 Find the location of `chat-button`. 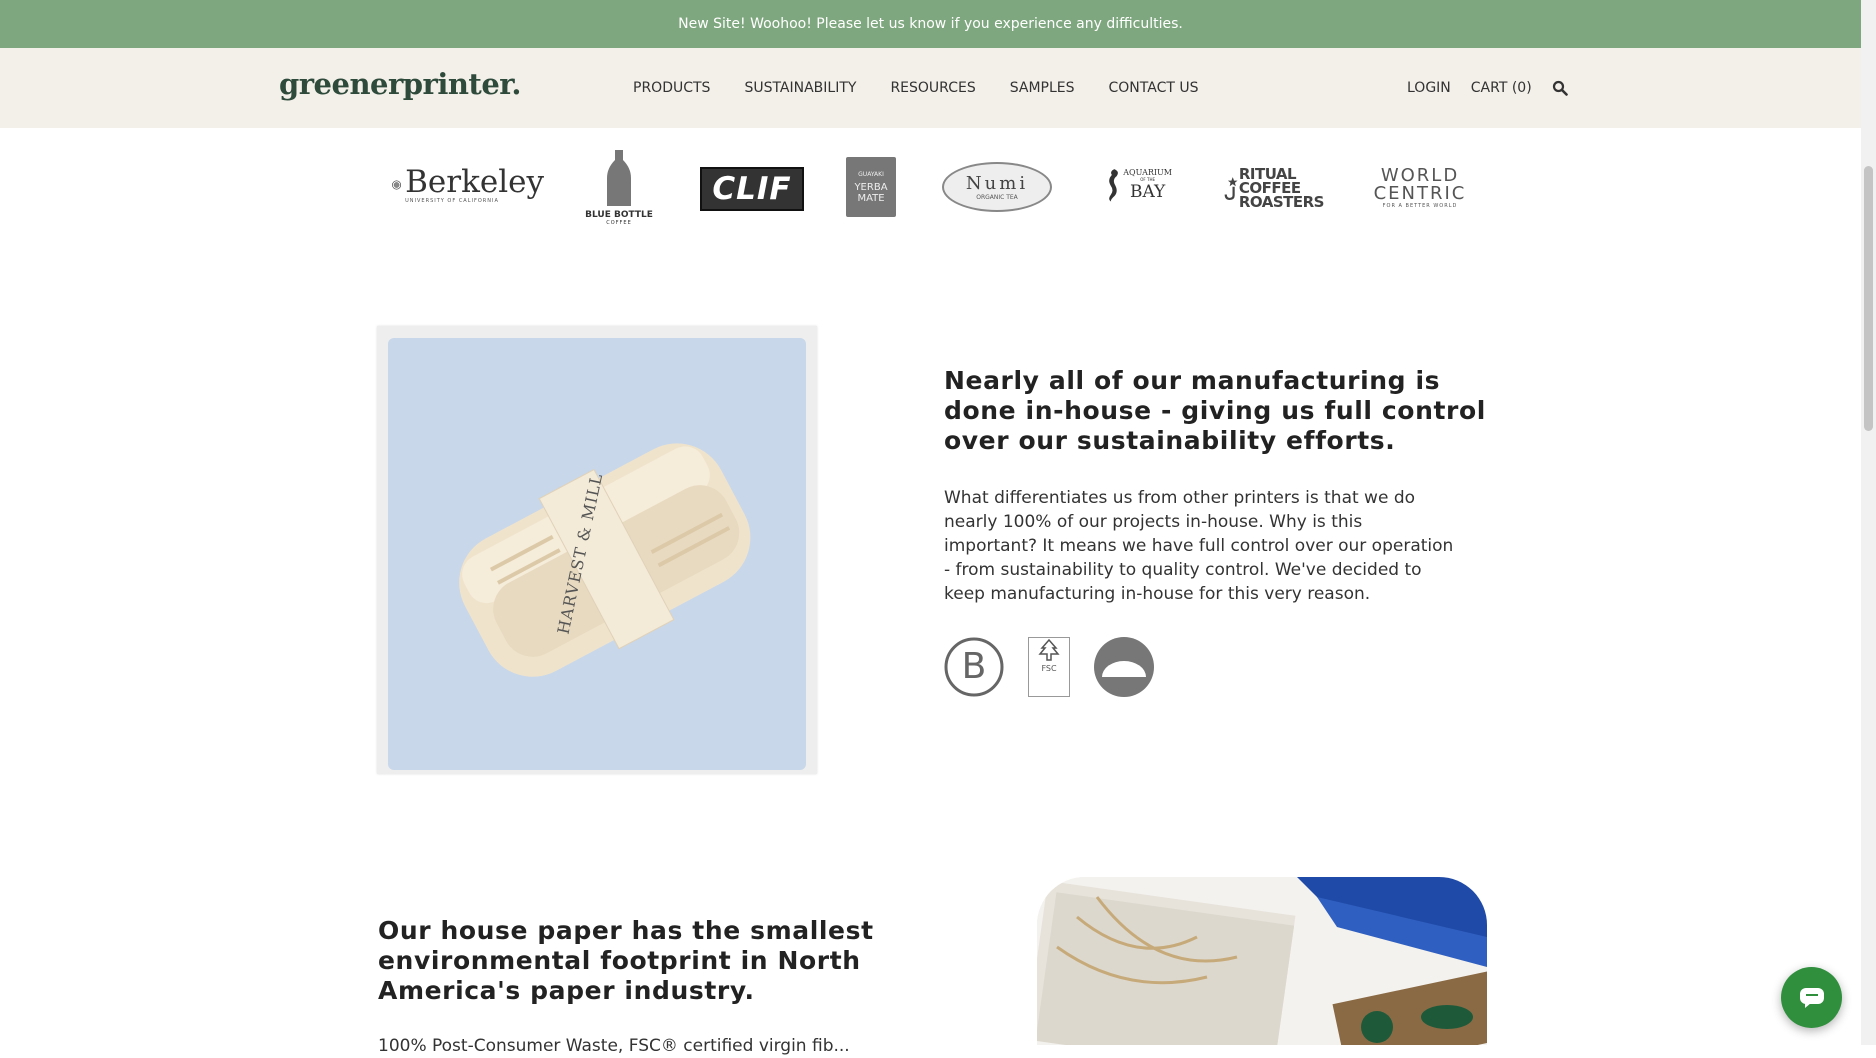

chat-button is located at coordinates (1811, 997).